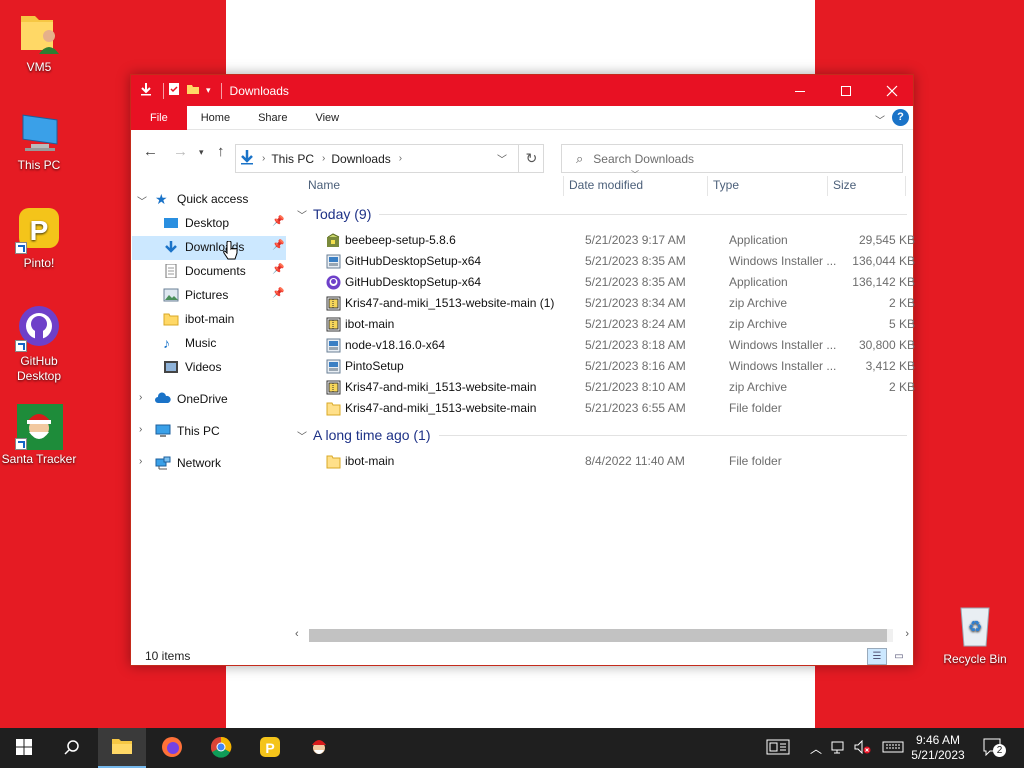 The image size is (1024, 768). I want to click on desktop-icon-vm5: VM5, so click(39, 42).